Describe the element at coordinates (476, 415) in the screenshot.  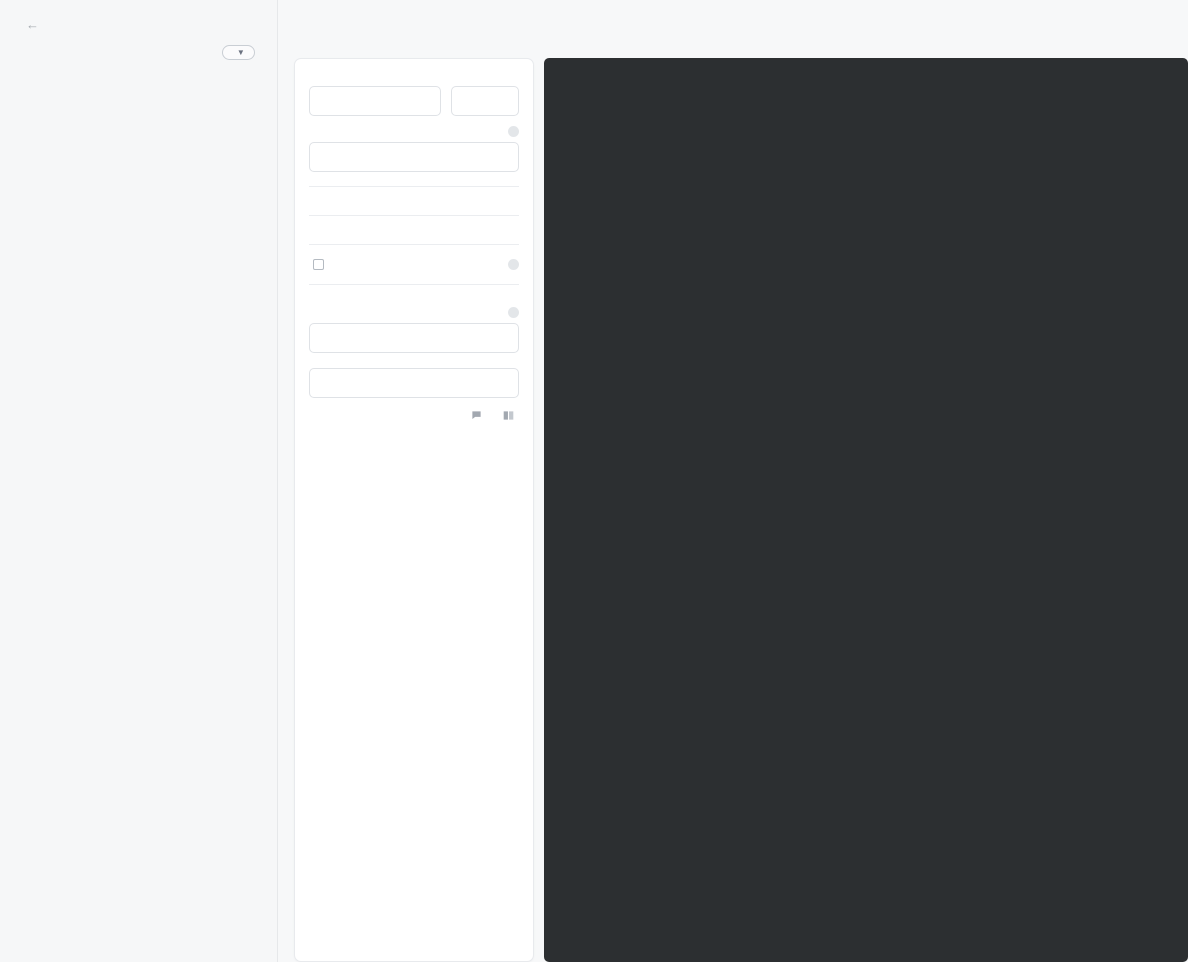
I see `forum-icon` at that location.